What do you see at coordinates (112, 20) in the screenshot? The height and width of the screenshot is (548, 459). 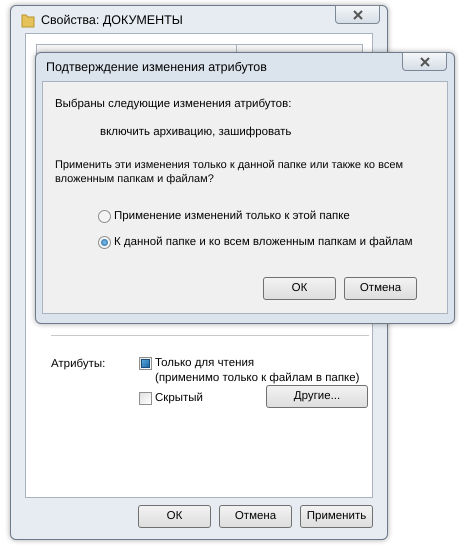 I see `window-title: Свойства: ДОКУМЕНТЫ` at bounding box center [112, 20].